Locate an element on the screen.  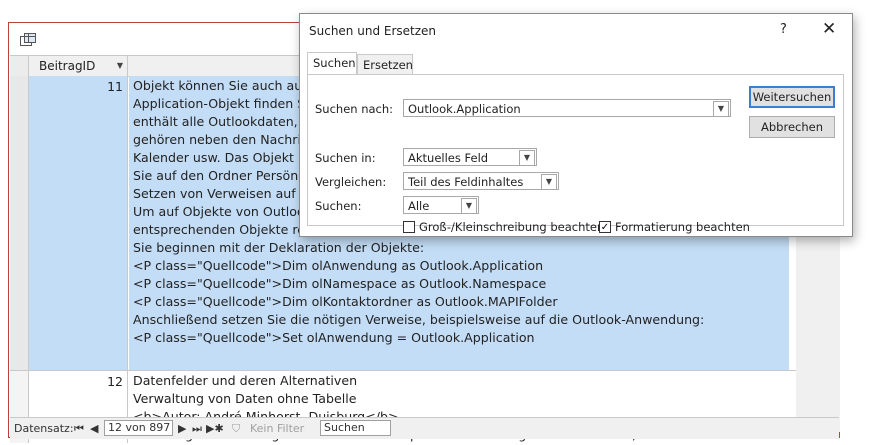
previous-record-icon: ◀ is located at coordinates (94, 428).